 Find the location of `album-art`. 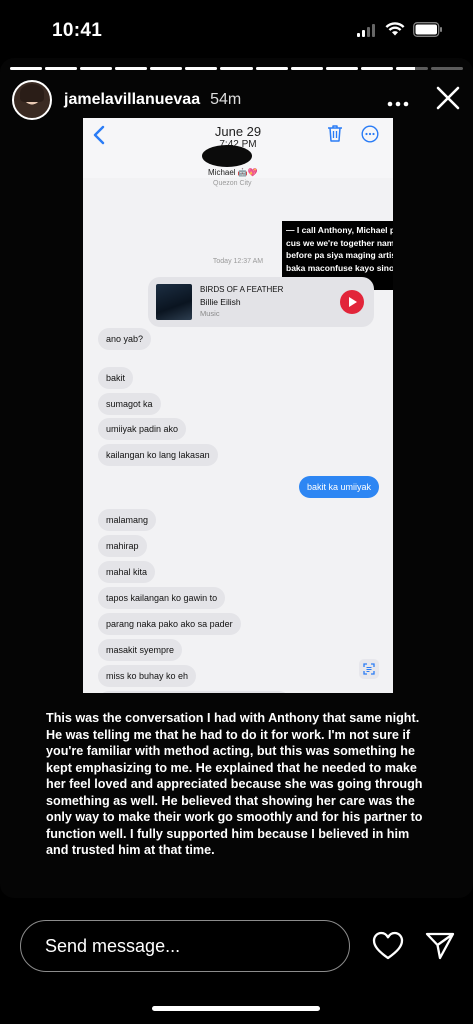

album-art is located at coordinates (174, 302).